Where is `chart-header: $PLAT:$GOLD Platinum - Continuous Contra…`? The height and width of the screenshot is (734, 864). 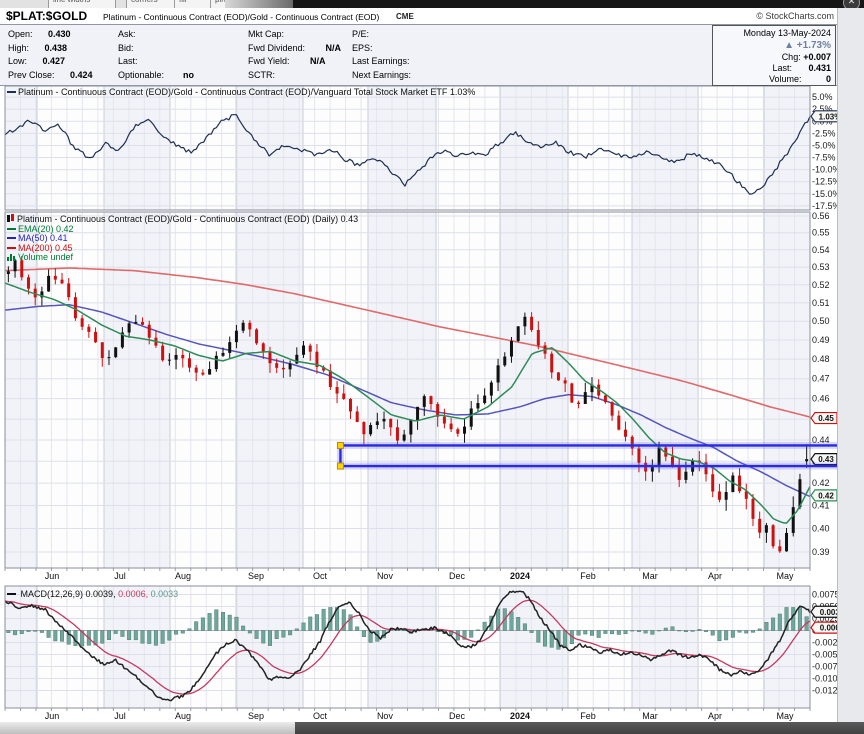 chart-header: $PLAT:$GOLD Platinum - Continuous Contra… is located at coordinates (418, 16).